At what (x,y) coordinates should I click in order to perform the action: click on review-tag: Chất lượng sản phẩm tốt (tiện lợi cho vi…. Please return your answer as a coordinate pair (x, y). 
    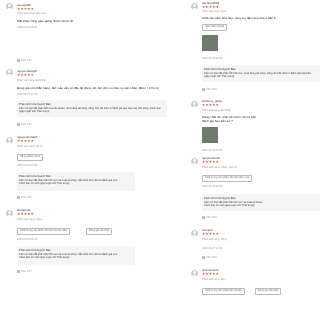
    Looking at the image, I should click on (43, 231).